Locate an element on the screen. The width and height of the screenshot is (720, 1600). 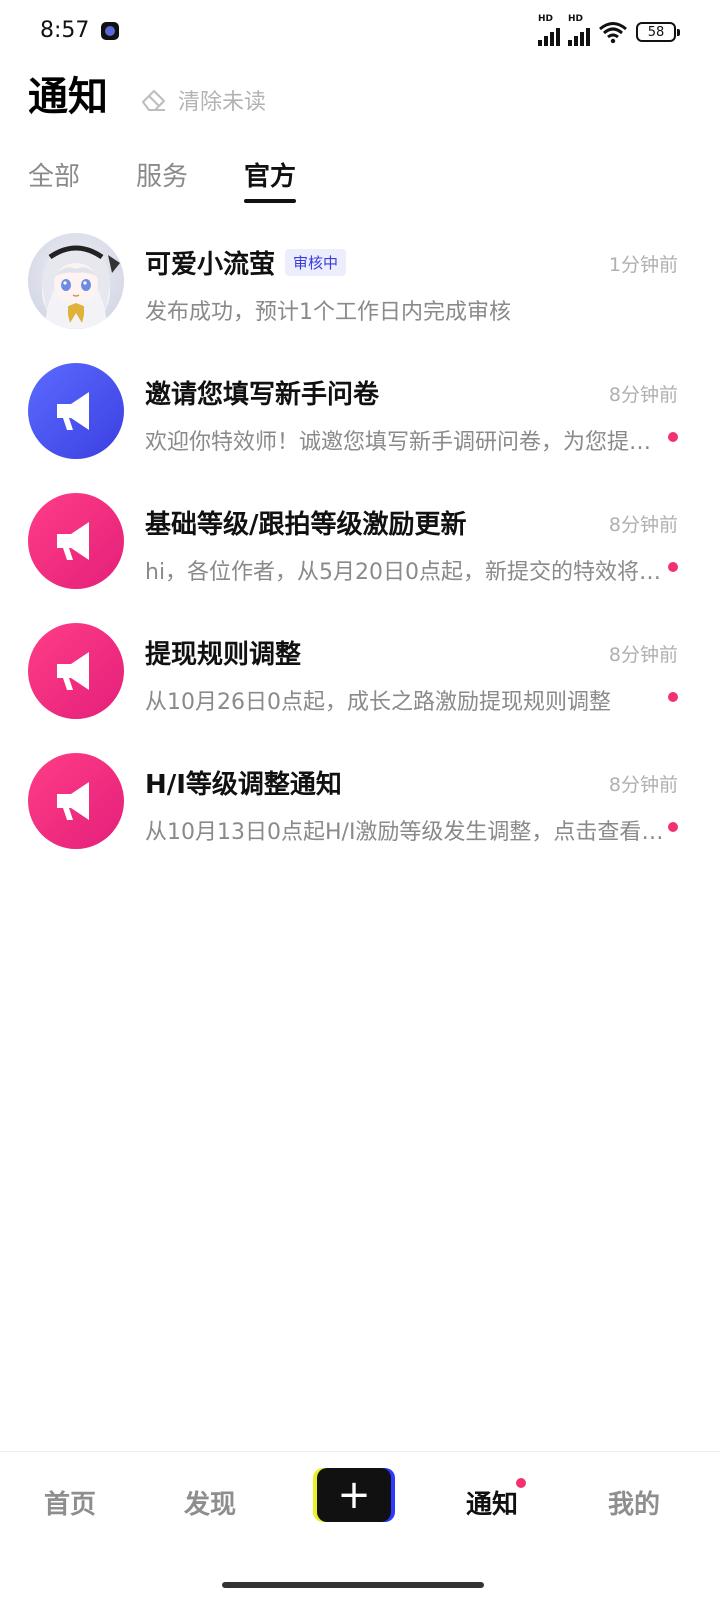
clear-unread-button: 清除未读 is located at coordinates (203, 100).